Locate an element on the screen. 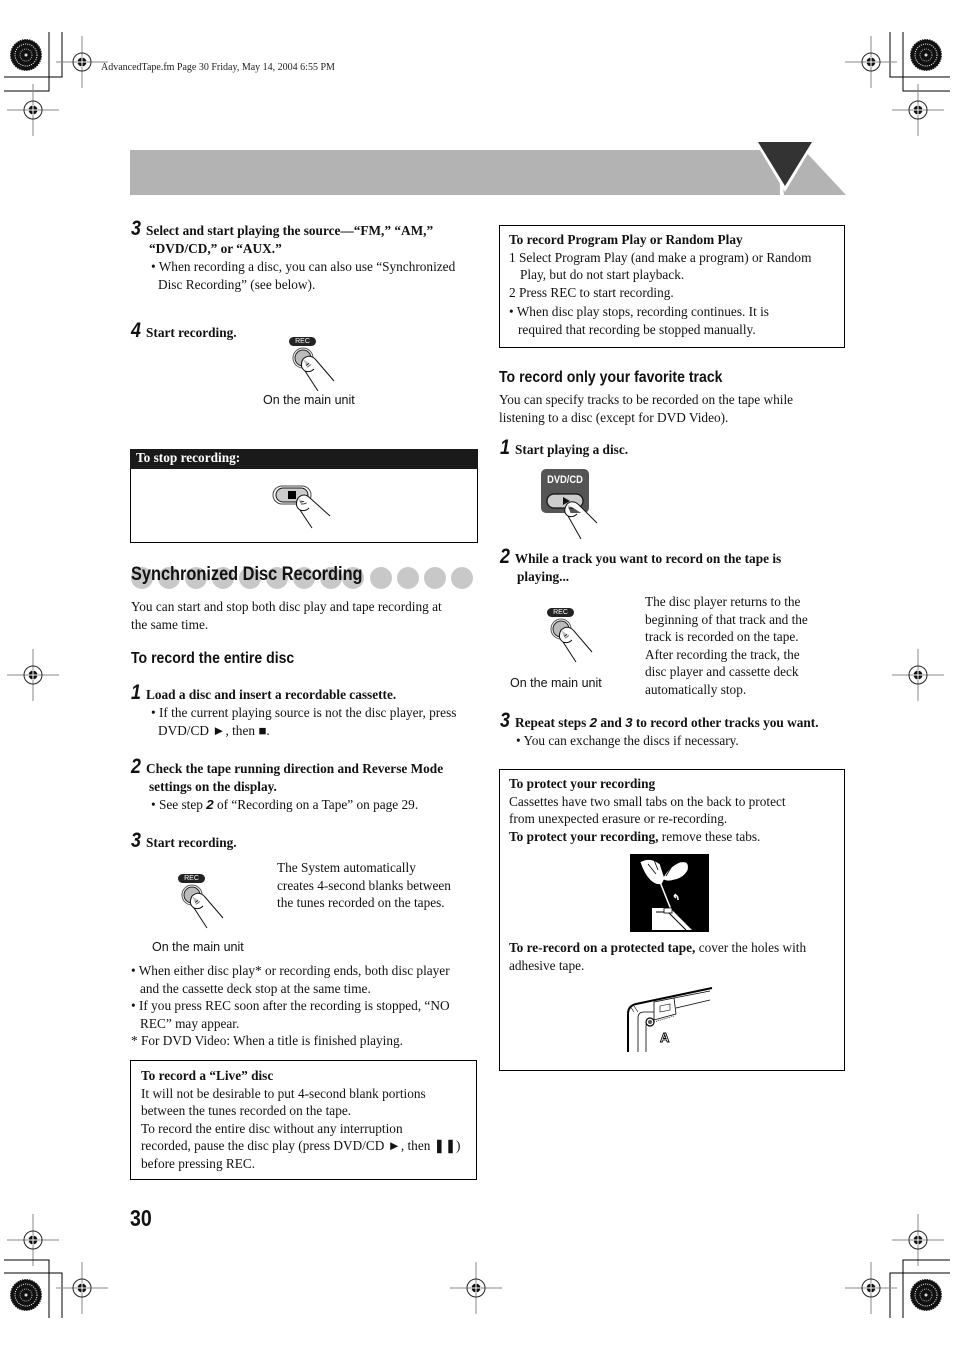 This screenshot has width=954, height=1351. remove-tab-illustration is located at coordinates (669, 893).